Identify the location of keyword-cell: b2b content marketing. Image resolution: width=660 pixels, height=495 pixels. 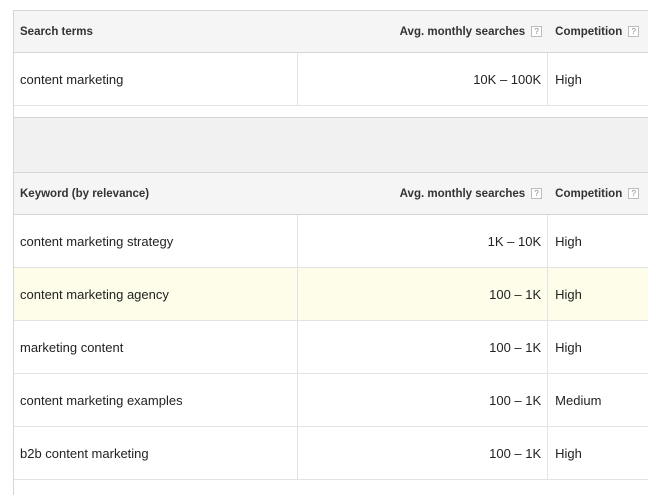
(156, 453).